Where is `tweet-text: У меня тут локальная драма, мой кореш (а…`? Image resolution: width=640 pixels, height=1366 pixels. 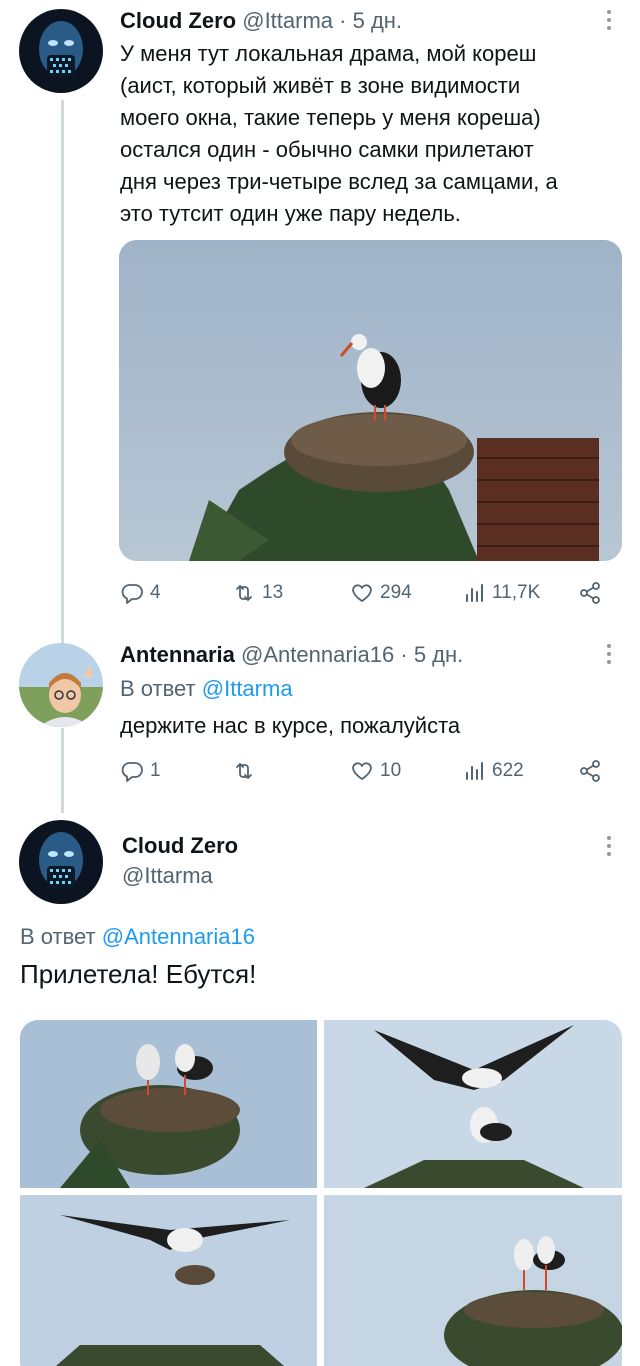 tweet-text: У меня тут локальная драма, мой кореш (а… is located at coordinates (370, 134).